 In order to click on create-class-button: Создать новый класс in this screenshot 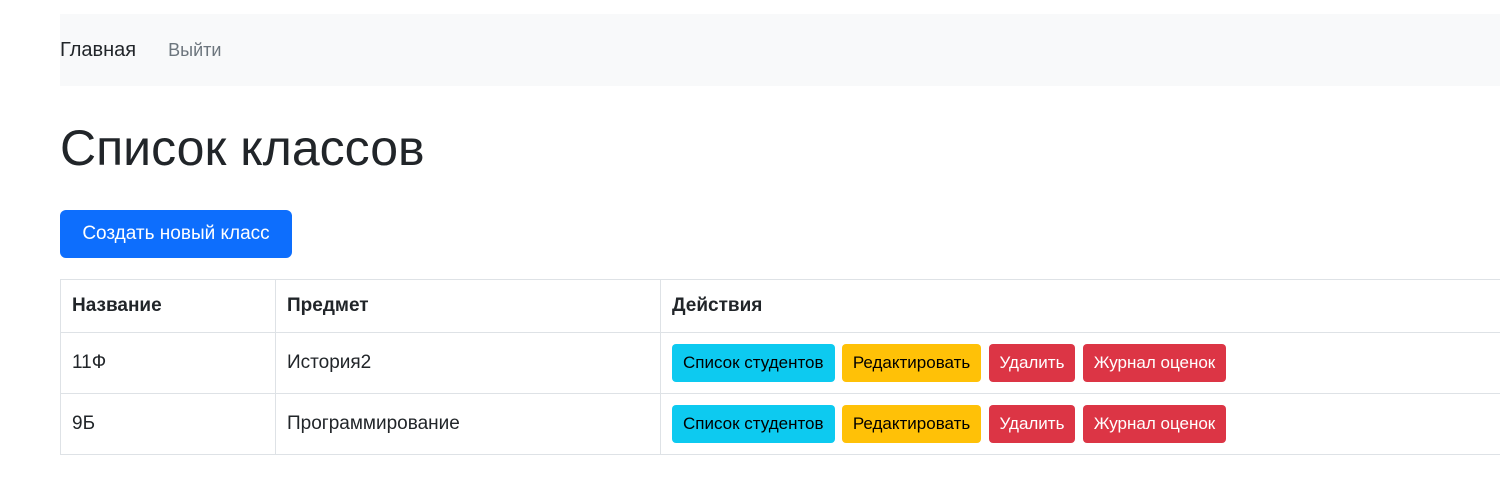, I will do `click(176, 234)`.